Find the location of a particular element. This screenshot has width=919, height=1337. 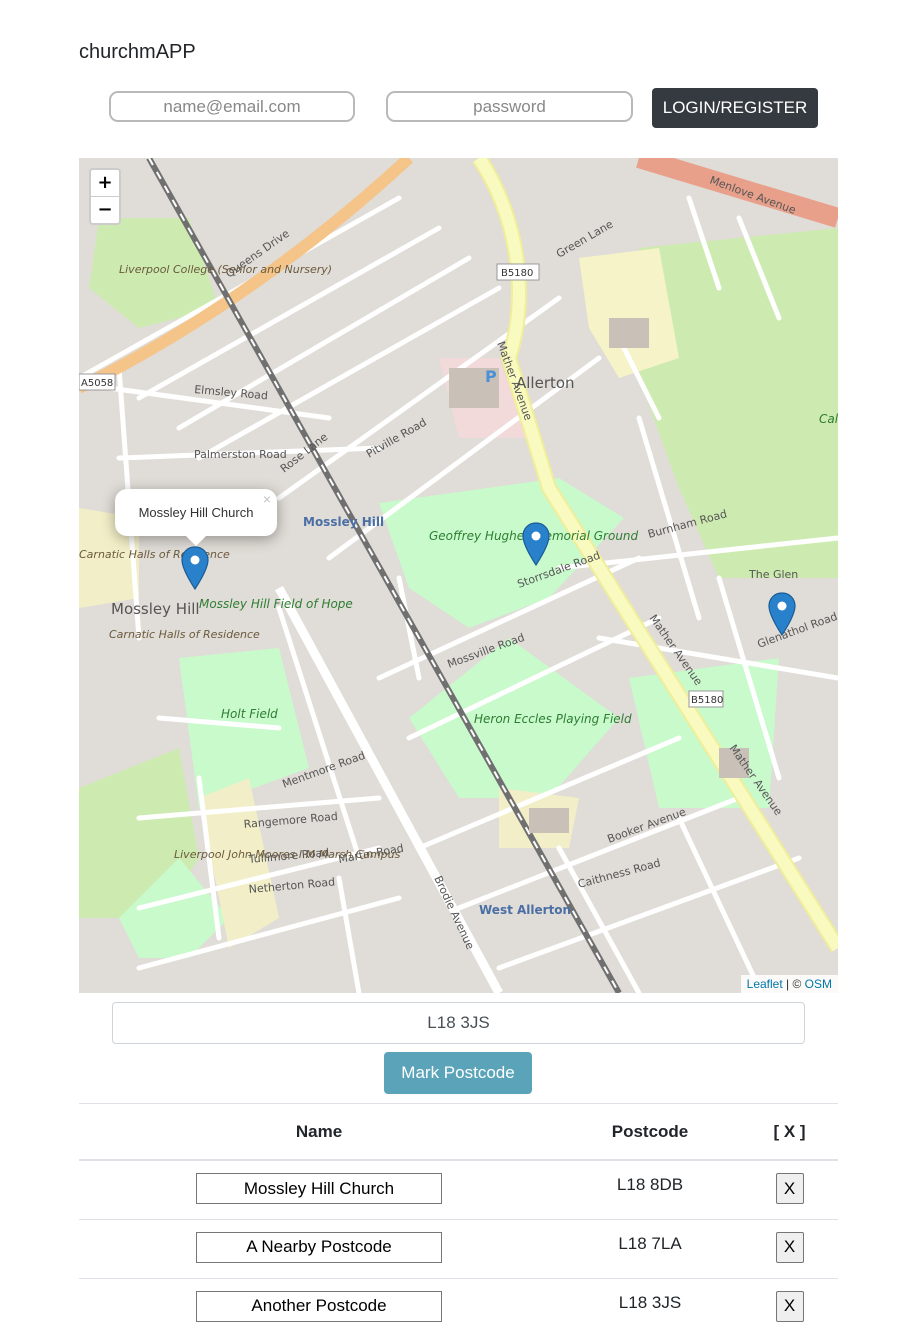

map-attribution: Leaflet | © OSM is located at coordinates (789, 984).